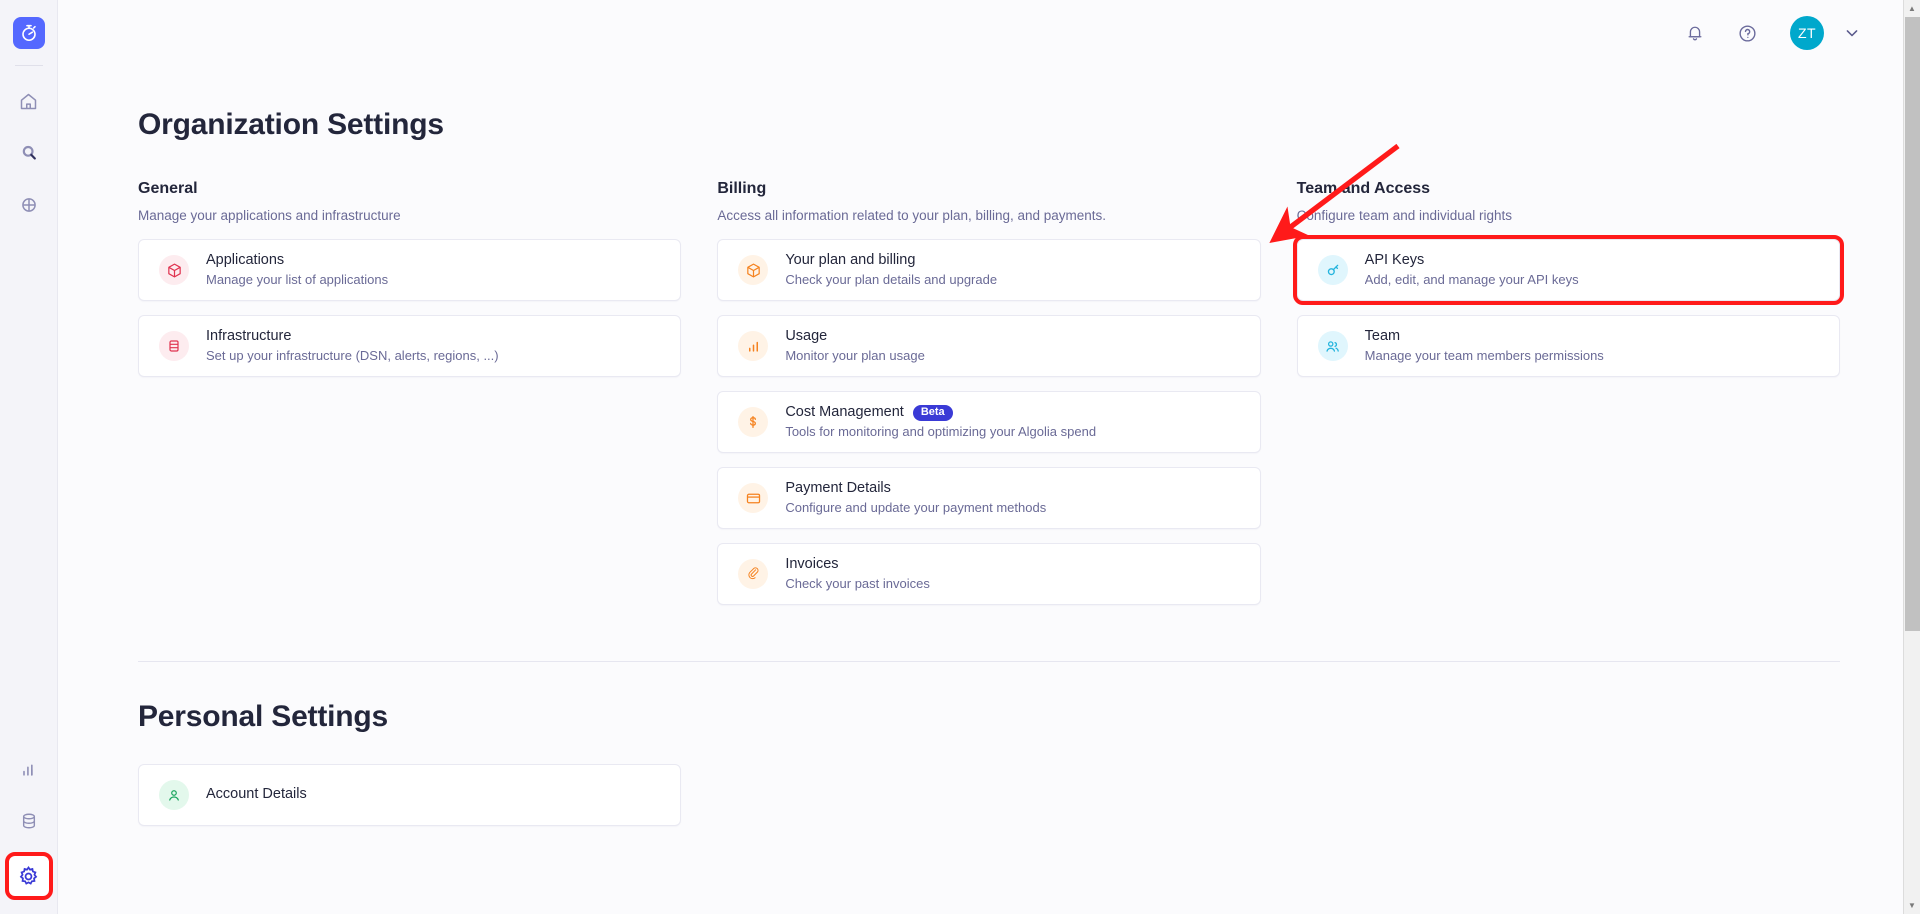  I want to click on avatar-initials: ZT, so click(1807, 33).